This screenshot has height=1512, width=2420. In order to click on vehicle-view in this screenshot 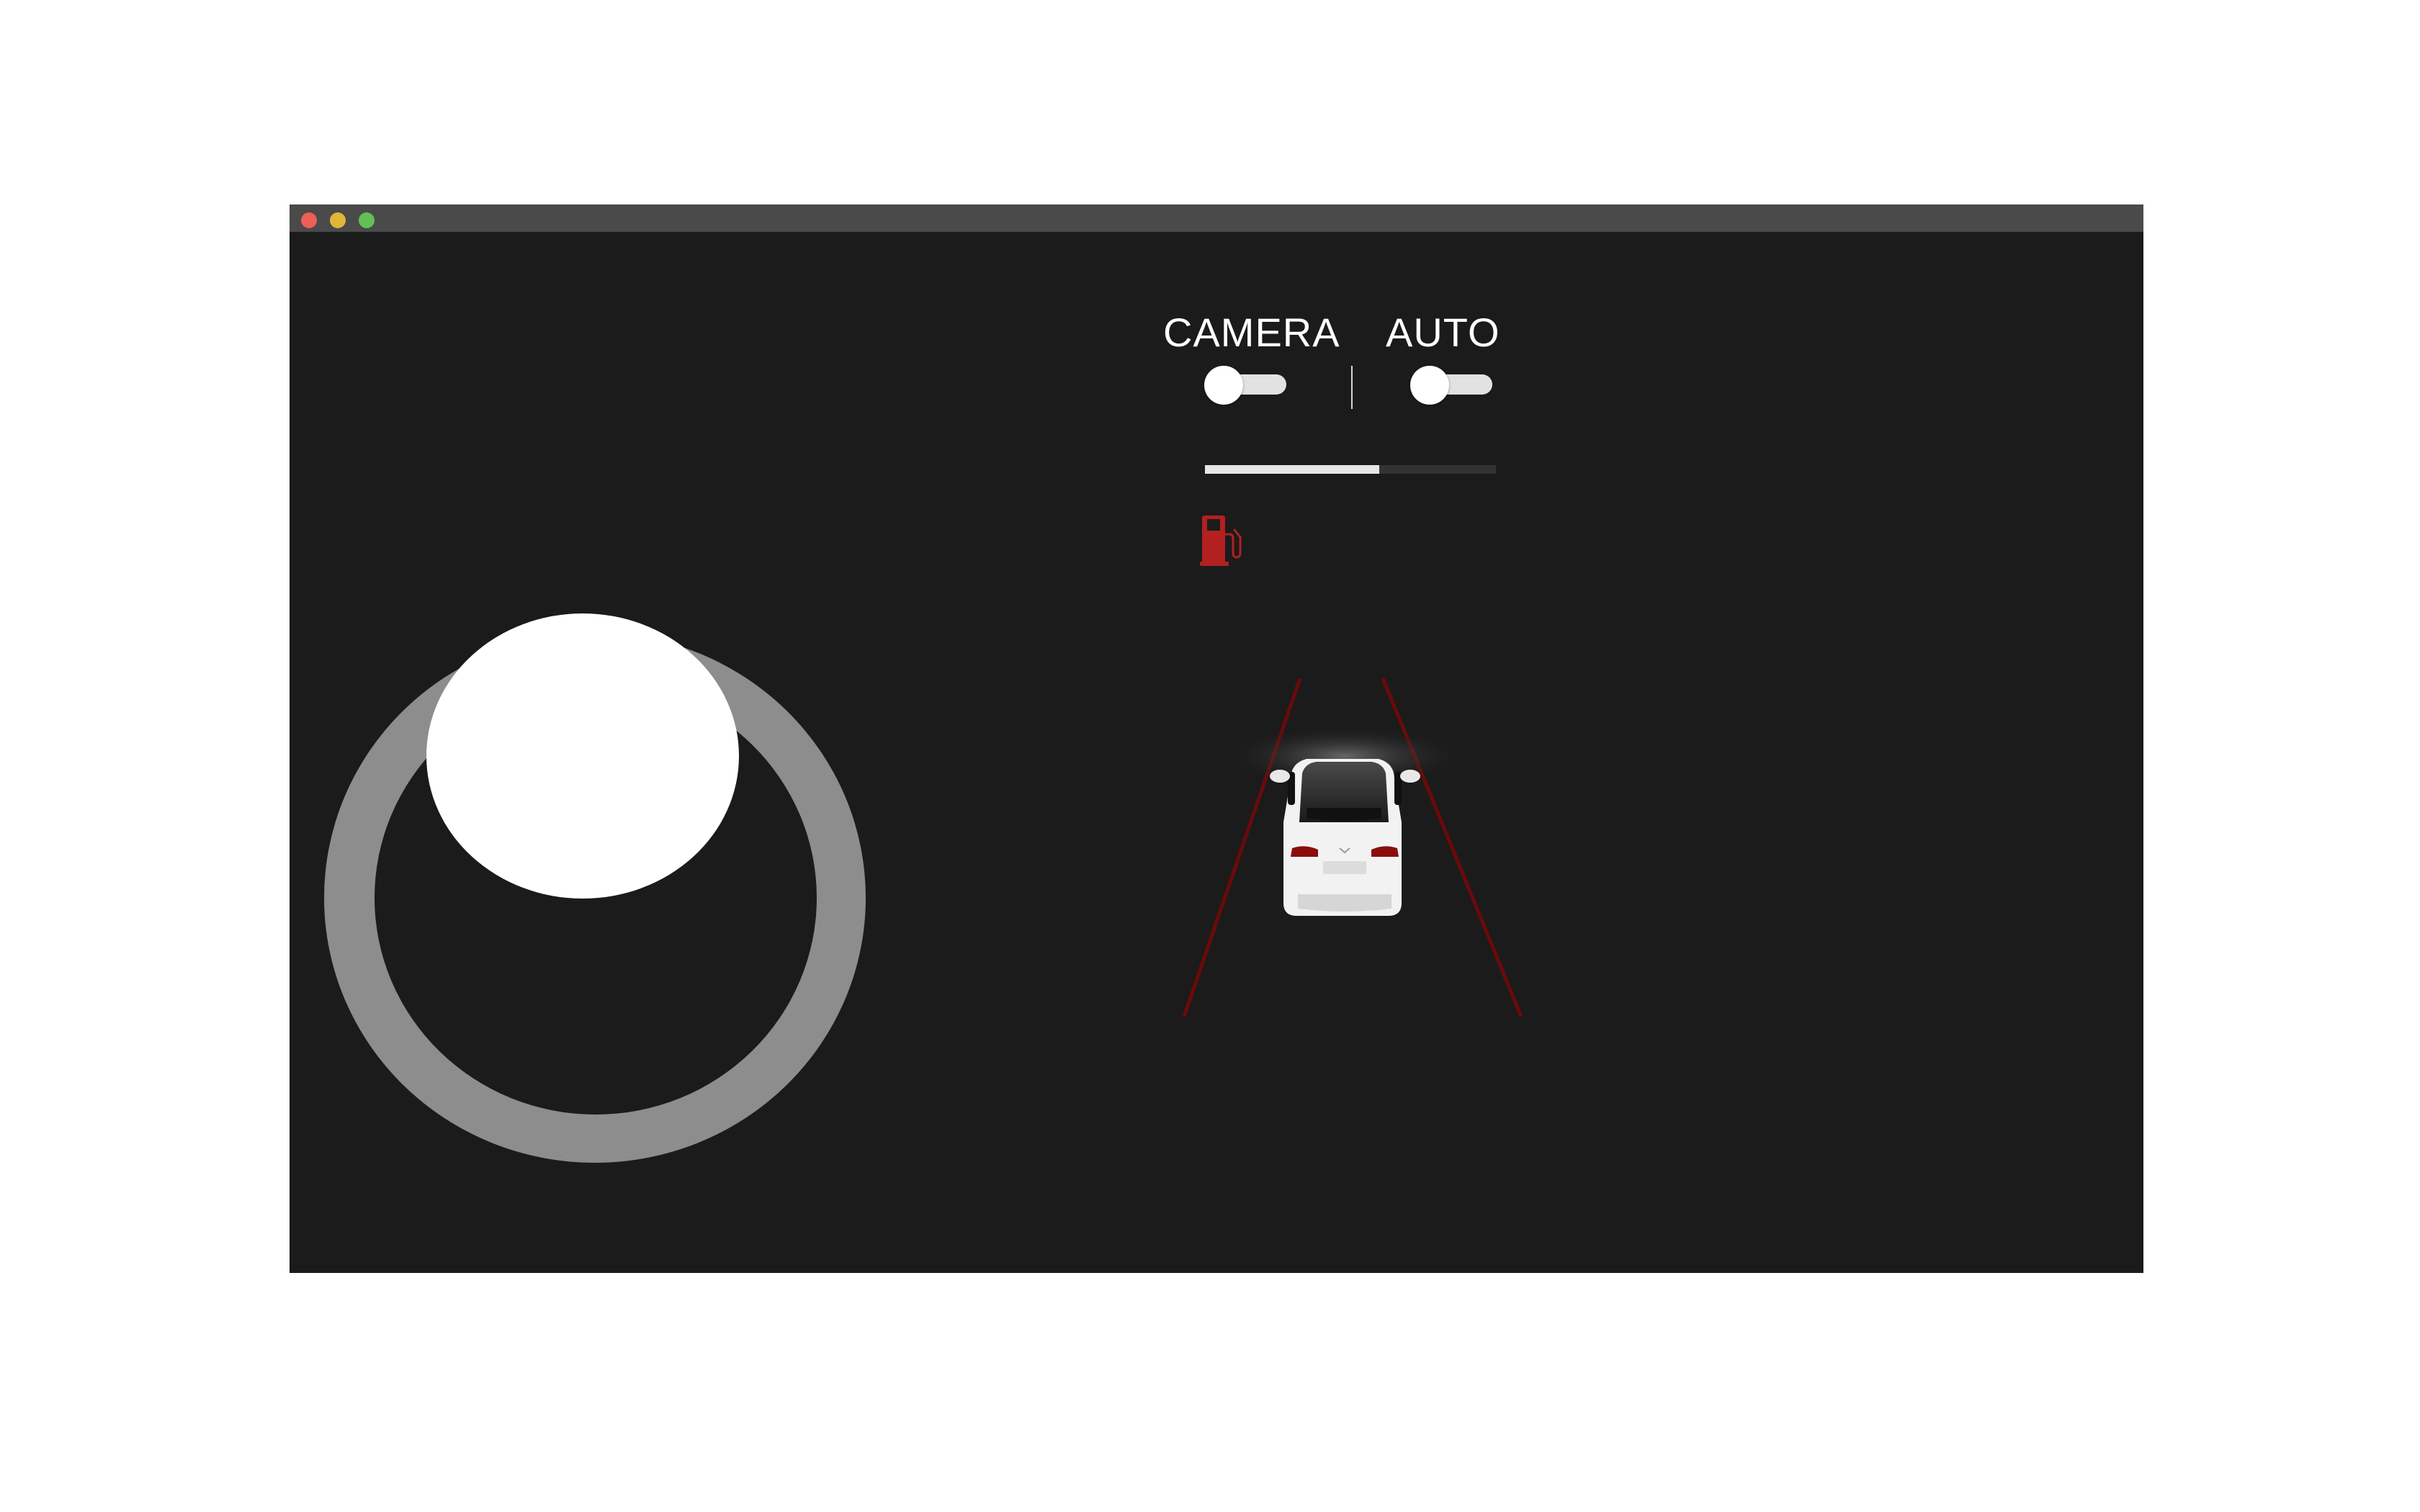, I will do `click(1352, 847)`.